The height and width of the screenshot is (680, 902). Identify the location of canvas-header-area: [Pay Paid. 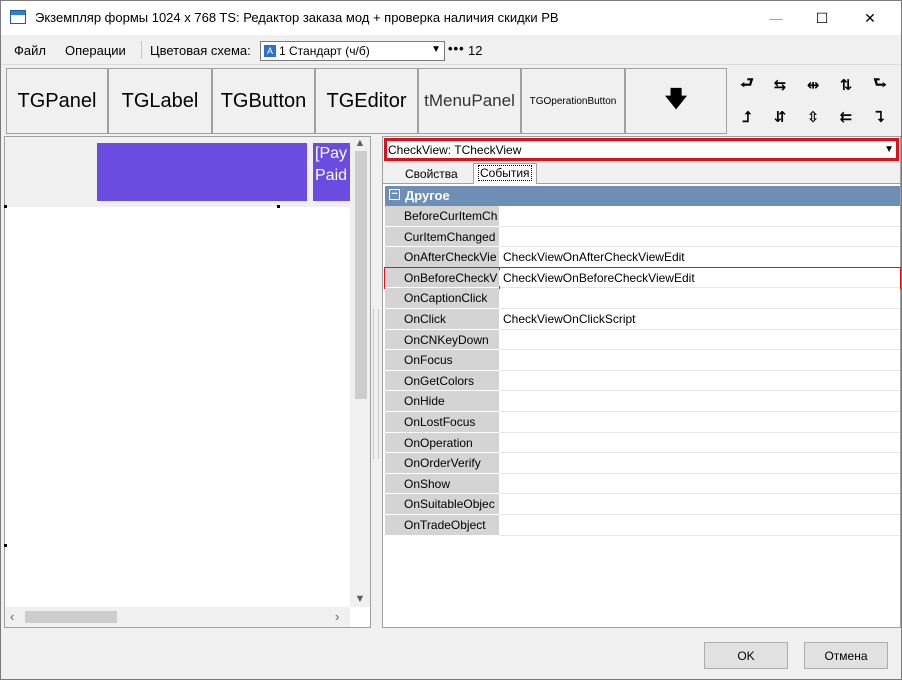
(177, 172).